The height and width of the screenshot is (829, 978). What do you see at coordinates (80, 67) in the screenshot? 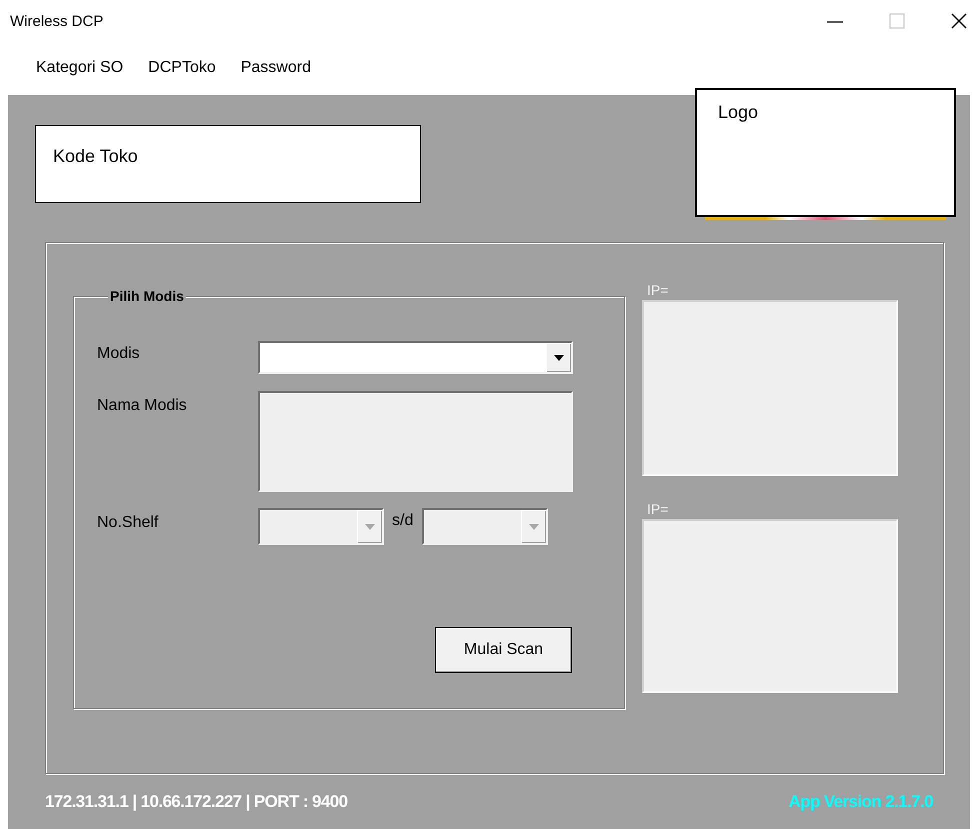
I see `menu-item: Kategori SO` at bounding box center [80, 67].